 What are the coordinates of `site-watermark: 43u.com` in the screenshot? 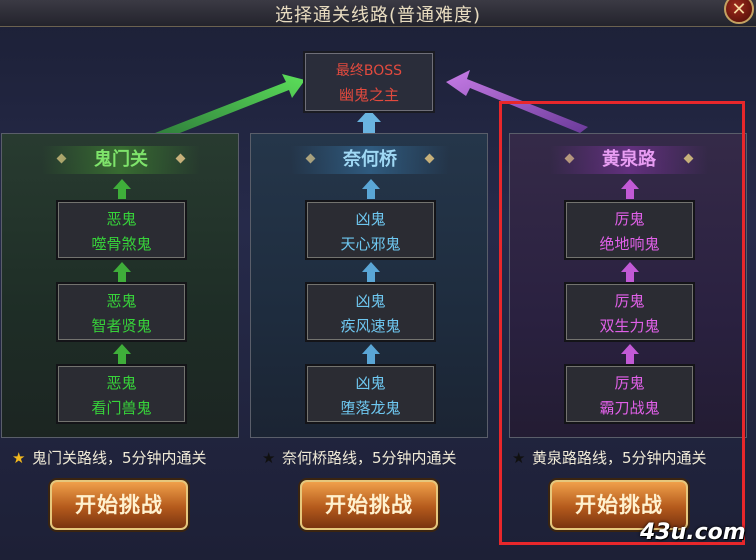 It's located at (693, 532).